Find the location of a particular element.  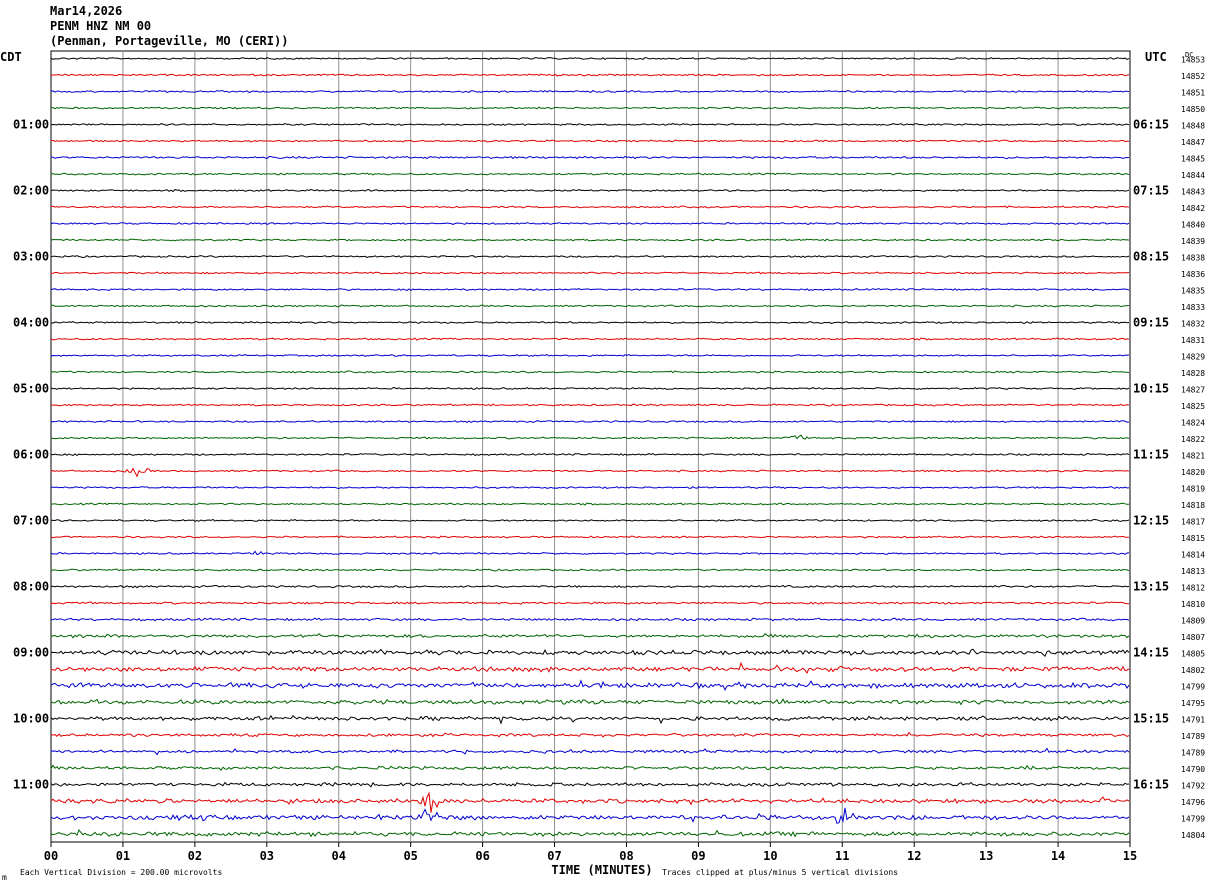

dc-offset-label: 14832 is located at coordinates (1193, 324).